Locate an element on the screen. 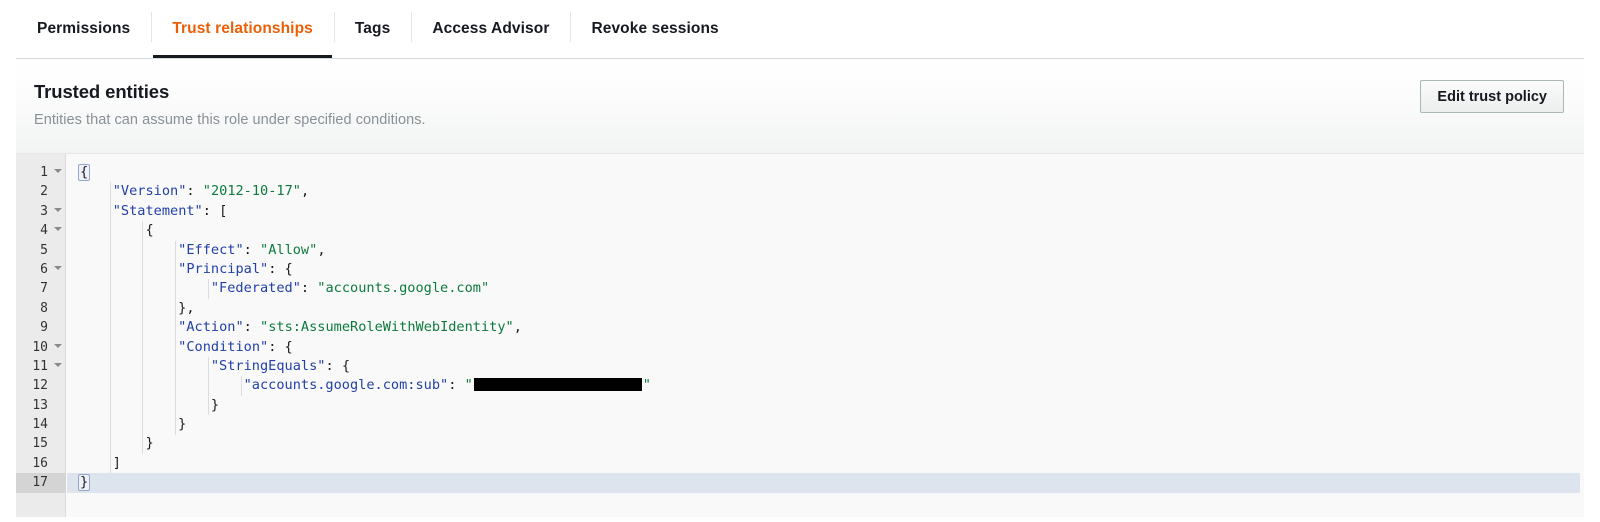  code-line-text: "Federated": "accounts.google.com" is located at coordinates (823, 288).